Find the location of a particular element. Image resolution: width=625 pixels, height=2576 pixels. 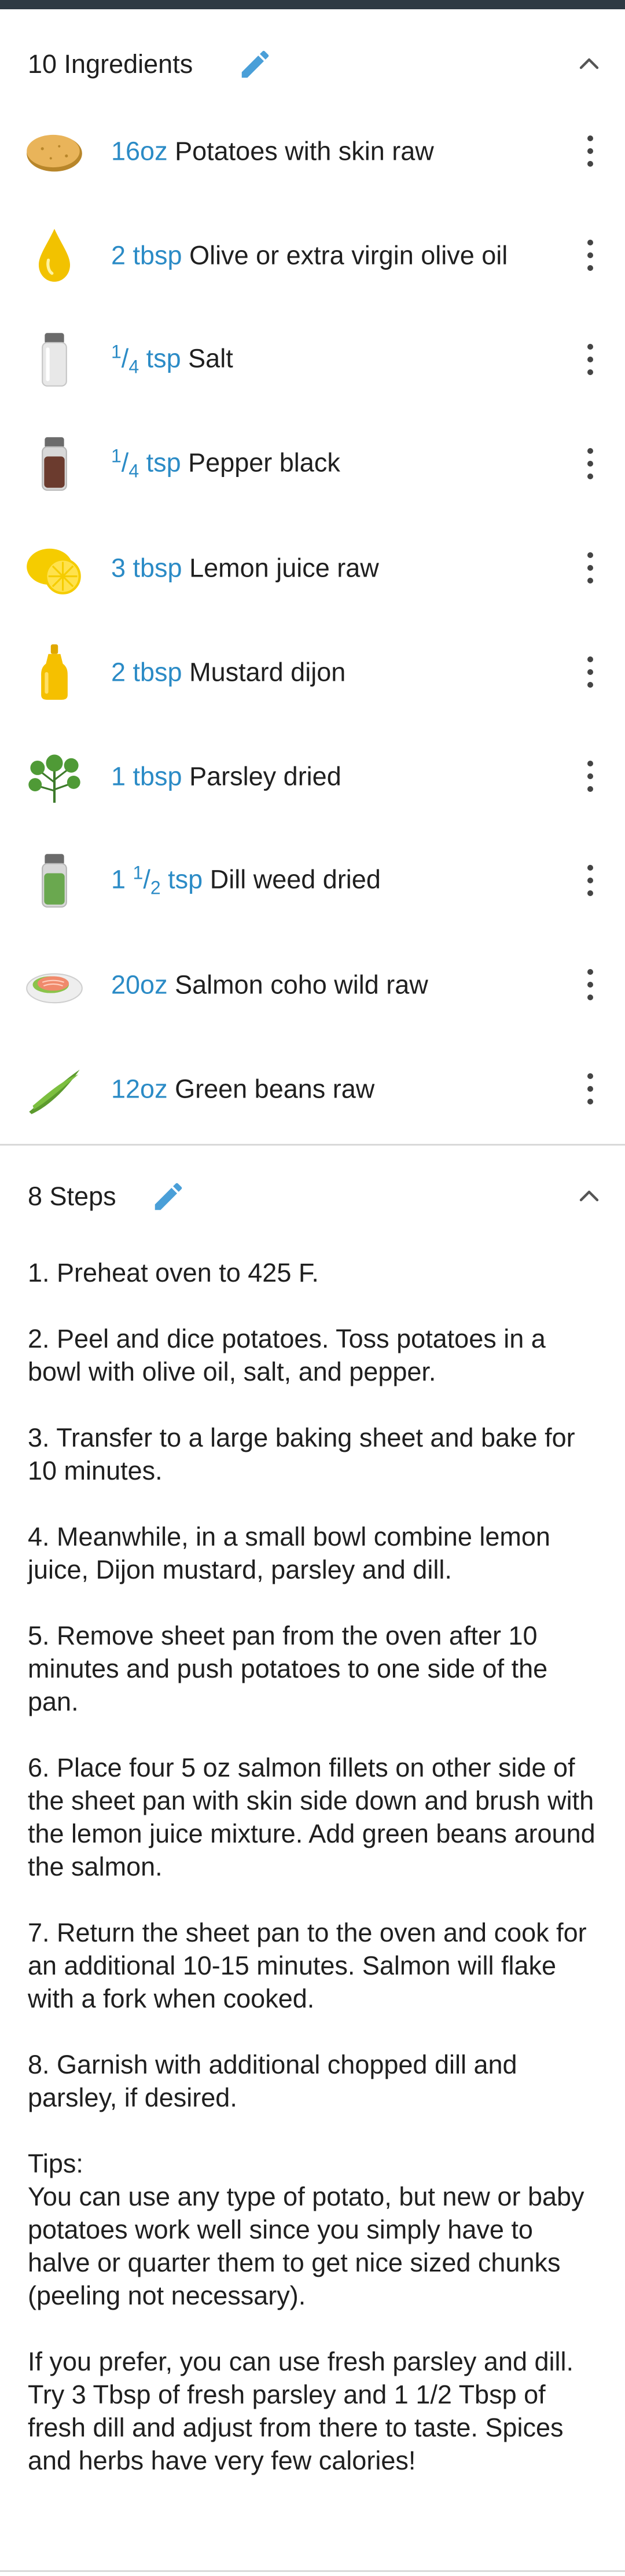

ingredient-amount: 1 1/2 tsp is located at coordinates (157, 880).